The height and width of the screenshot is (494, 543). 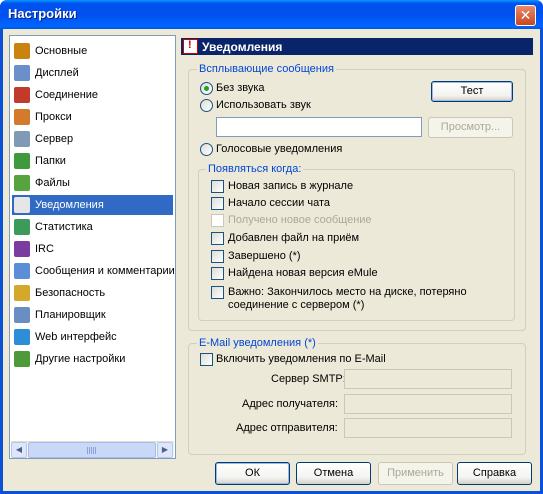 I want to click on settings-icon, so click(x=22, y=359).